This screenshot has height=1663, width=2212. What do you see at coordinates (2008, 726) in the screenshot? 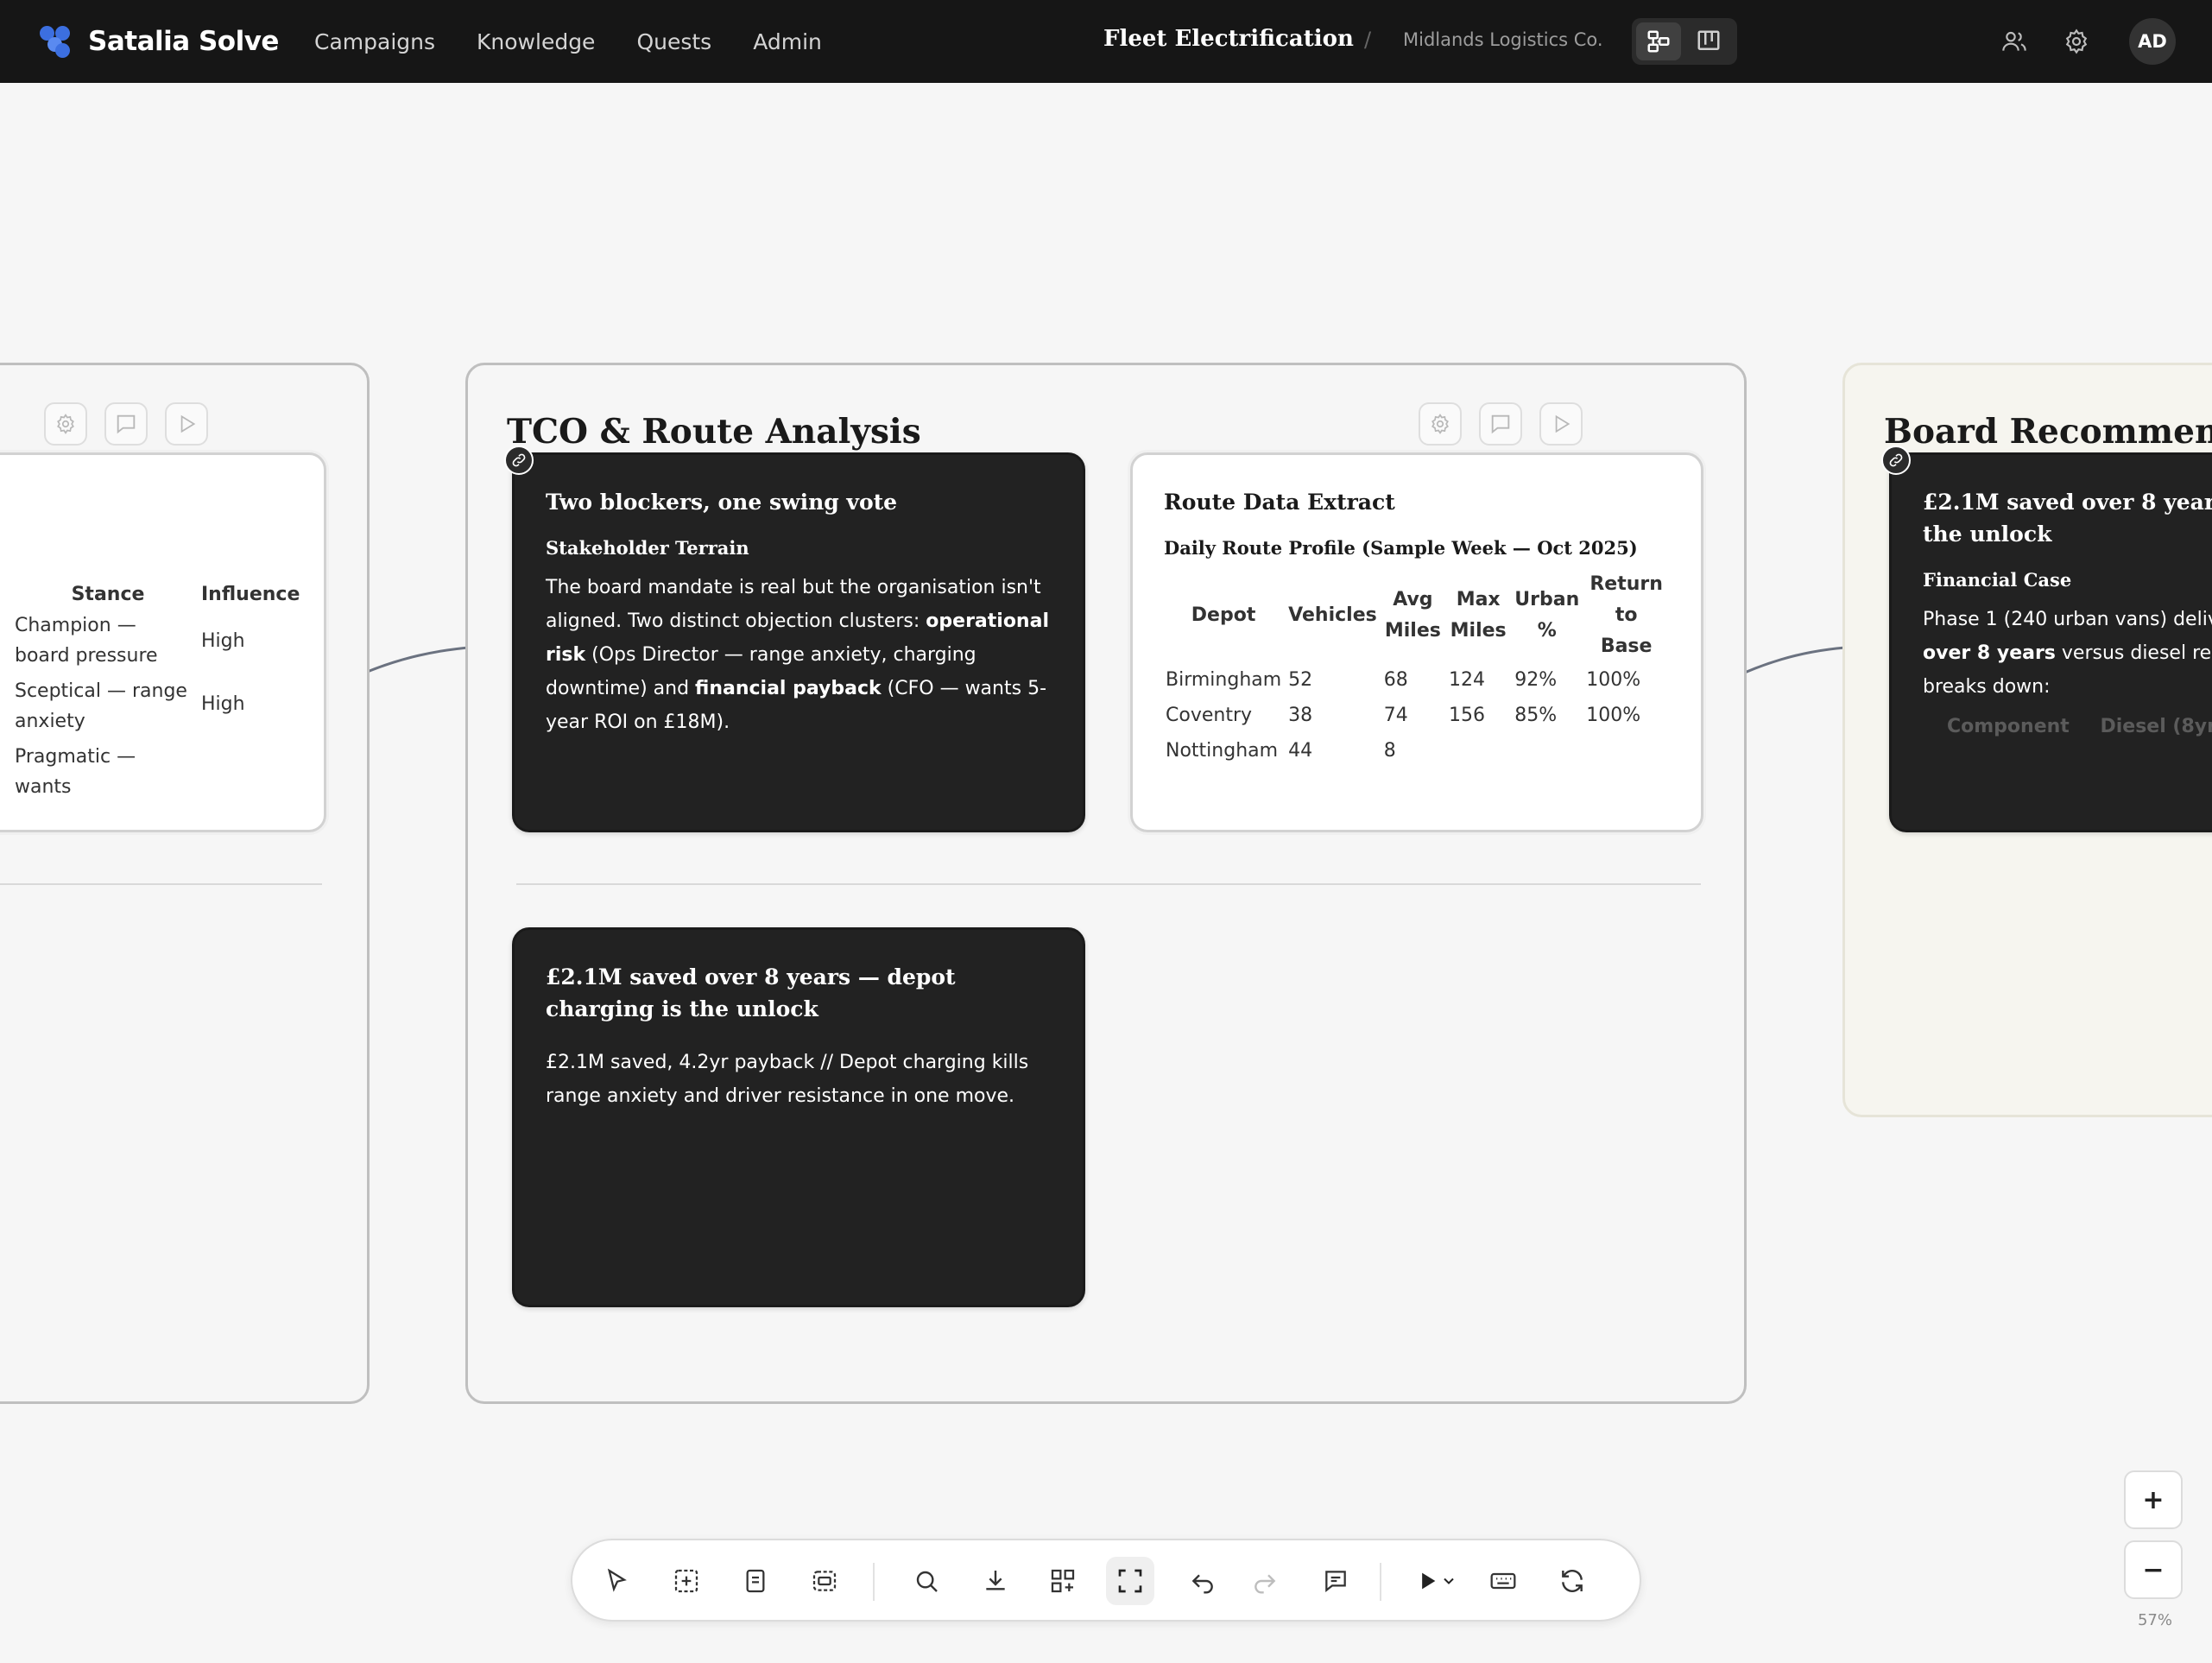
I see `table-header: Component` at bounding box center [2008, 726].